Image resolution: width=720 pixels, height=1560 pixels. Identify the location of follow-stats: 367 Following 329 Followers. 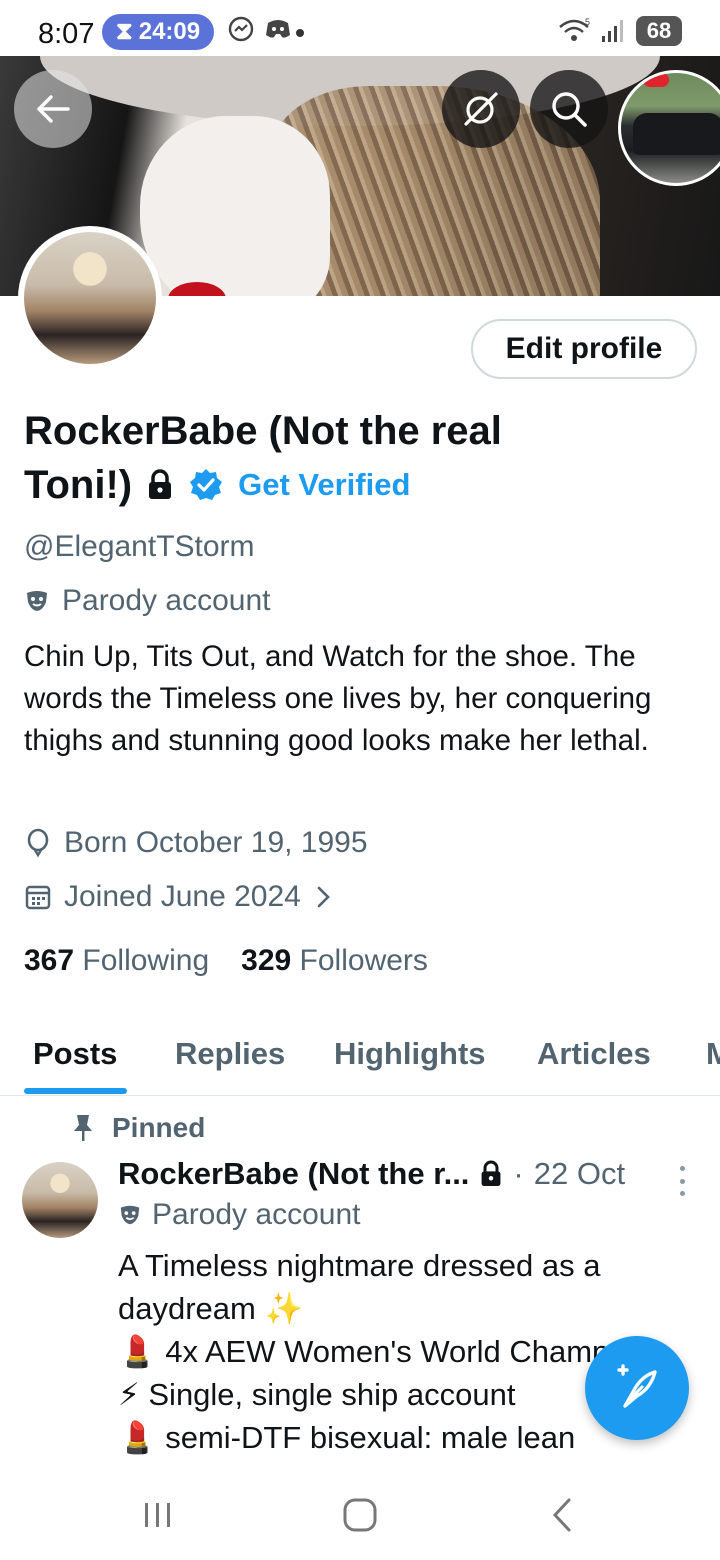
(226, 961).